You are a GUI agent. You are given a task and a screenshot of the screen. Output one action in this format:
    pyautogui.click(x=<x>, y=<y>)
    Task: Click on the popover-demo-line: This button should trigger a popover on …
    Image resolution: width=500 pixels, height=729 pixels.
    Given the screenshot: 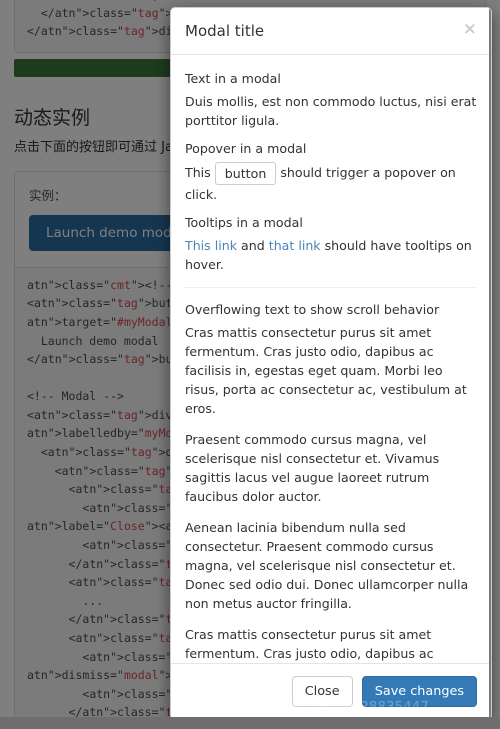 What is the action you would take?
    pyautogui.click(x=331, y=183)
    